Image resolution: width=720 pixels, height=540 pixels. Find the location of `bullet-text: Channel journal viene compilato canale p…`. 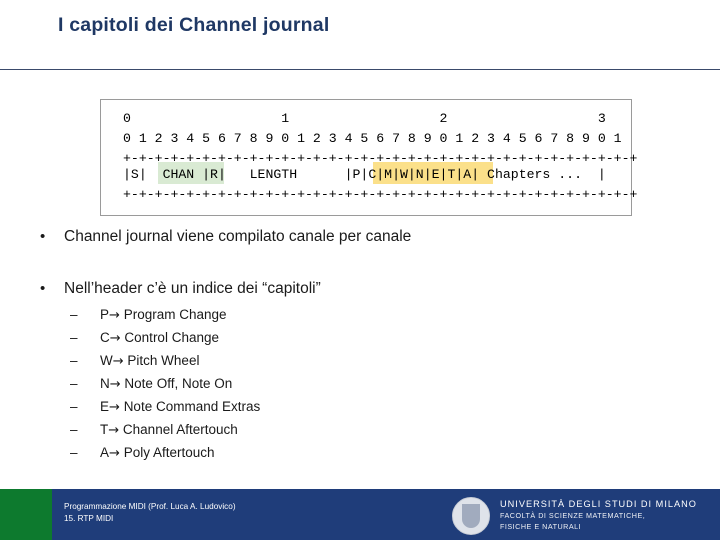

bullet-text: Channel journal viene compilato canale p… is located at coordinates (238, 236).